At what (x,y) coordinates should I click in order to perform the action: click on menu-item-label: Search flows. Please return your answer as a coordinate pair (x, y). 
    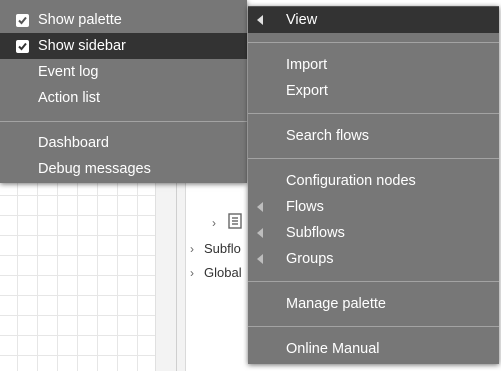
    Looking at the image, I should click on (328, 136).